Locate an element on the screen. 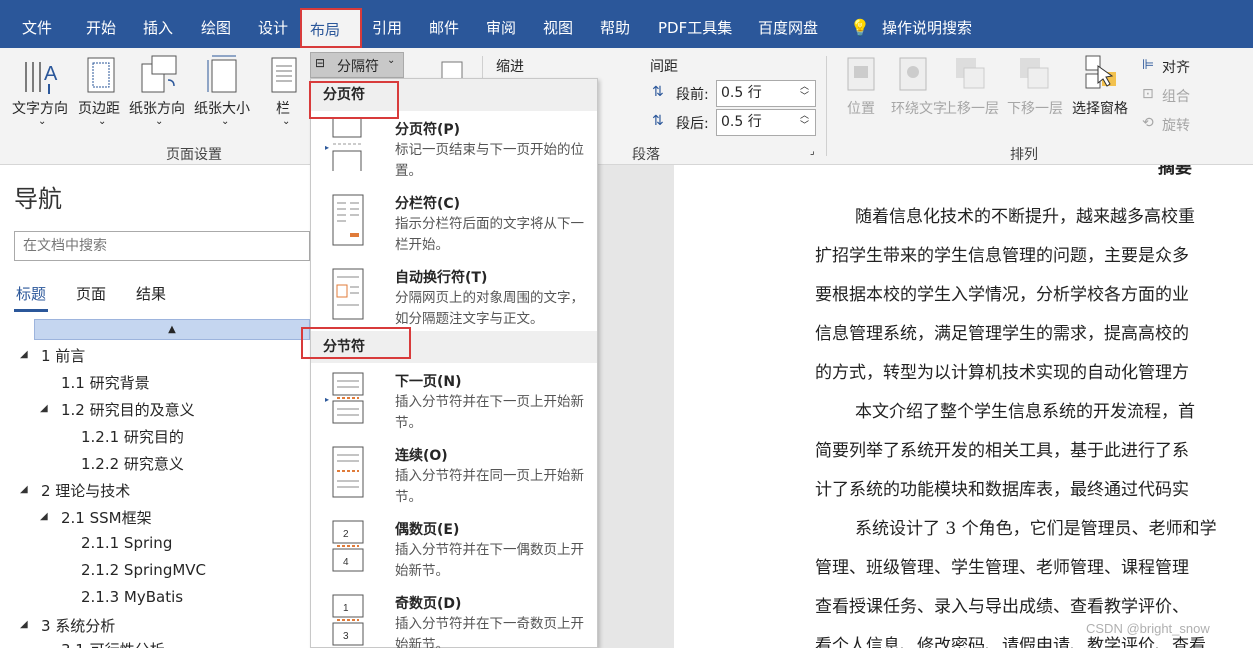 This screenshot has height=648, width=1253. tab-help: 帮助 is located at coordinates (615, 24).